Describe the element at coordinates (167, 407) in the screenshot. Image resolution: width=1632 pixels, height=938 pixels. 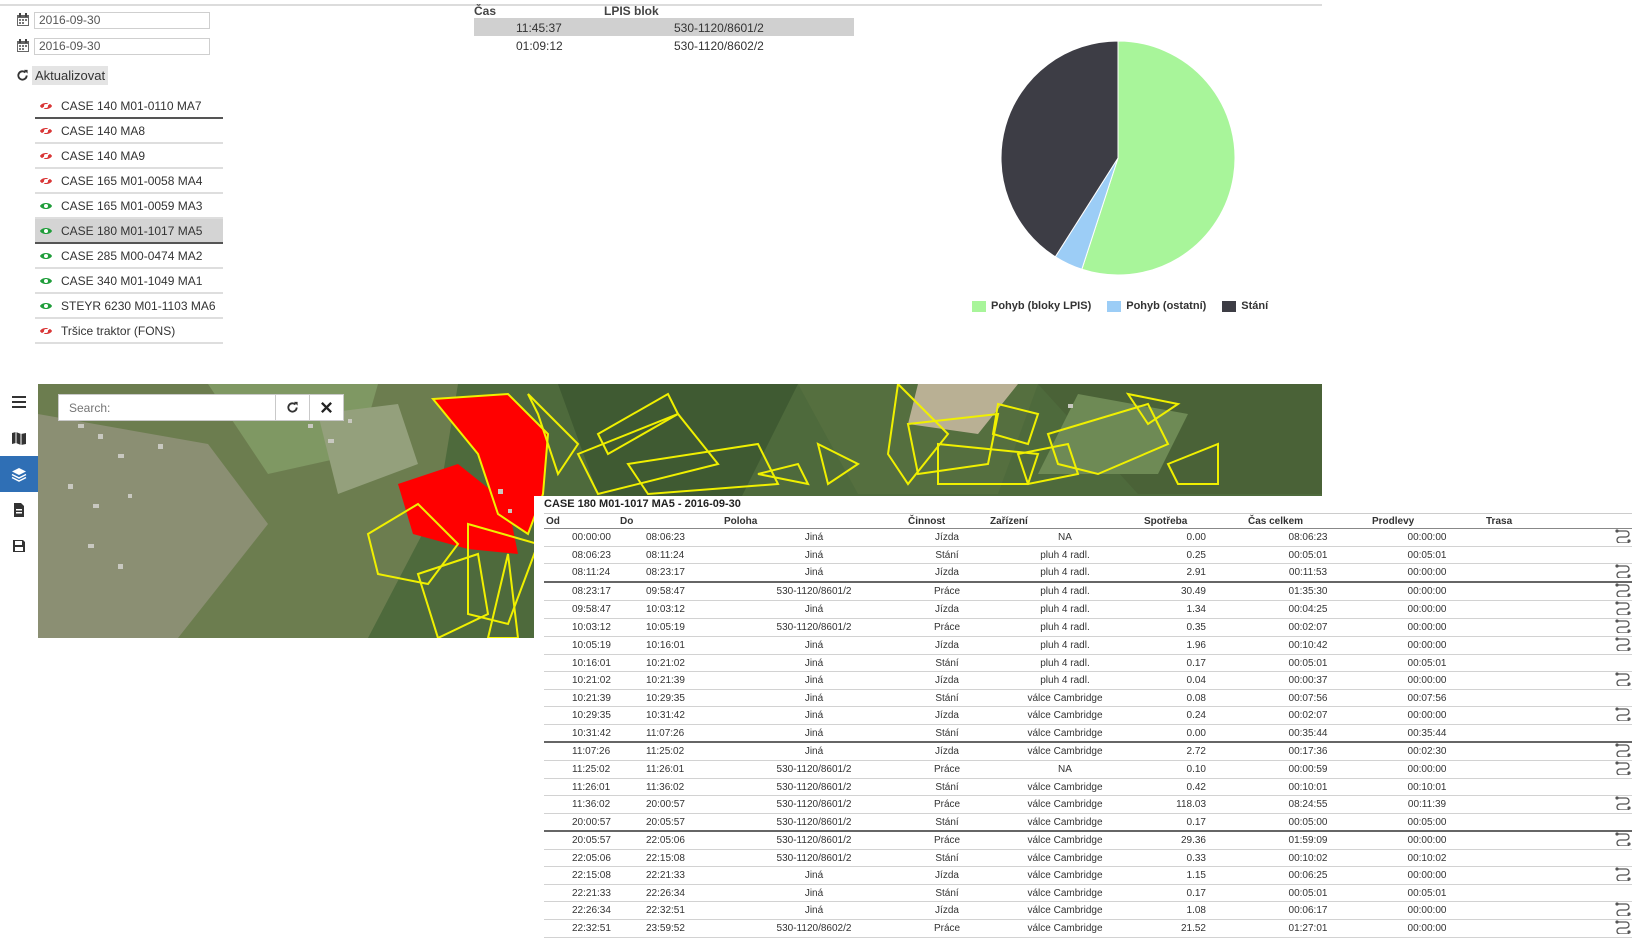
I see `map-search-input` at that location.